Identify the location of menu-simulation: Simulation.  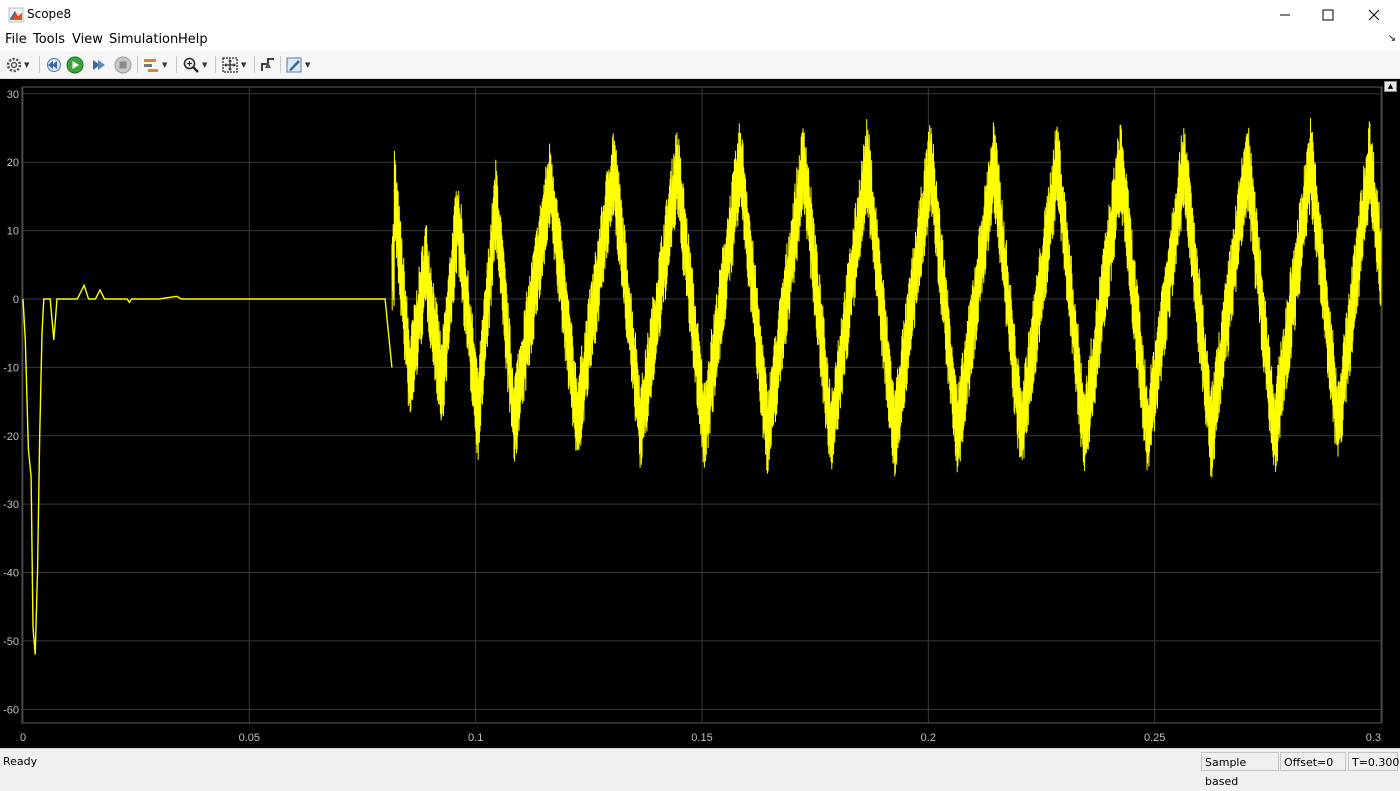
(143, 39).